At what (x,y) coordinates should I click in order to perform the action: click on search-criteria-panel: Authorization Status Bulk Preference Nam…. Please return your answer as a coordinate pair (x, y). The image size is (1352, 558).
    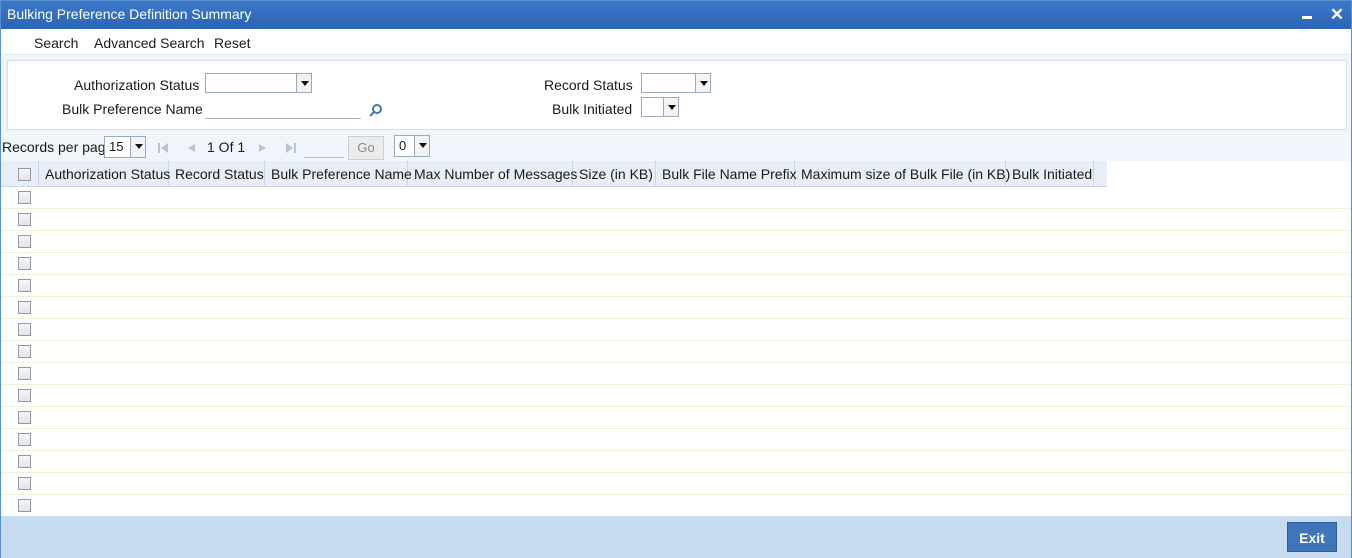
    Looking at the image, I should click on (676, 95).